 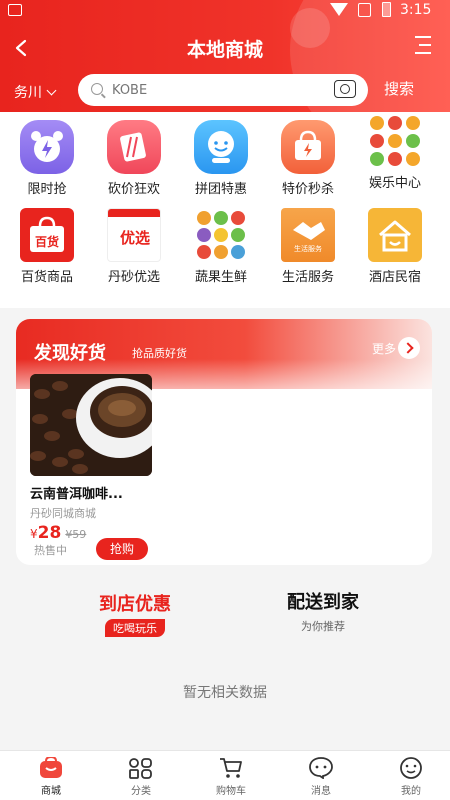 I want to click on nav-label: 商城, so click(x=51, y=791).